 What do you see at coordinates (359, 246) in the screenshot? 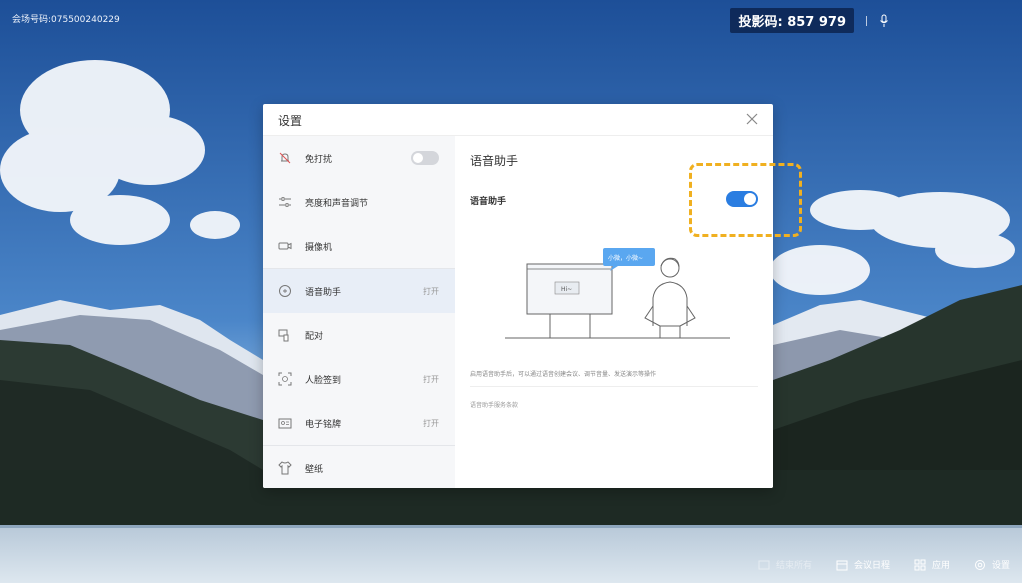
I see `sidebar-item-camera: 摄像机` at bounding box center [359, 246].